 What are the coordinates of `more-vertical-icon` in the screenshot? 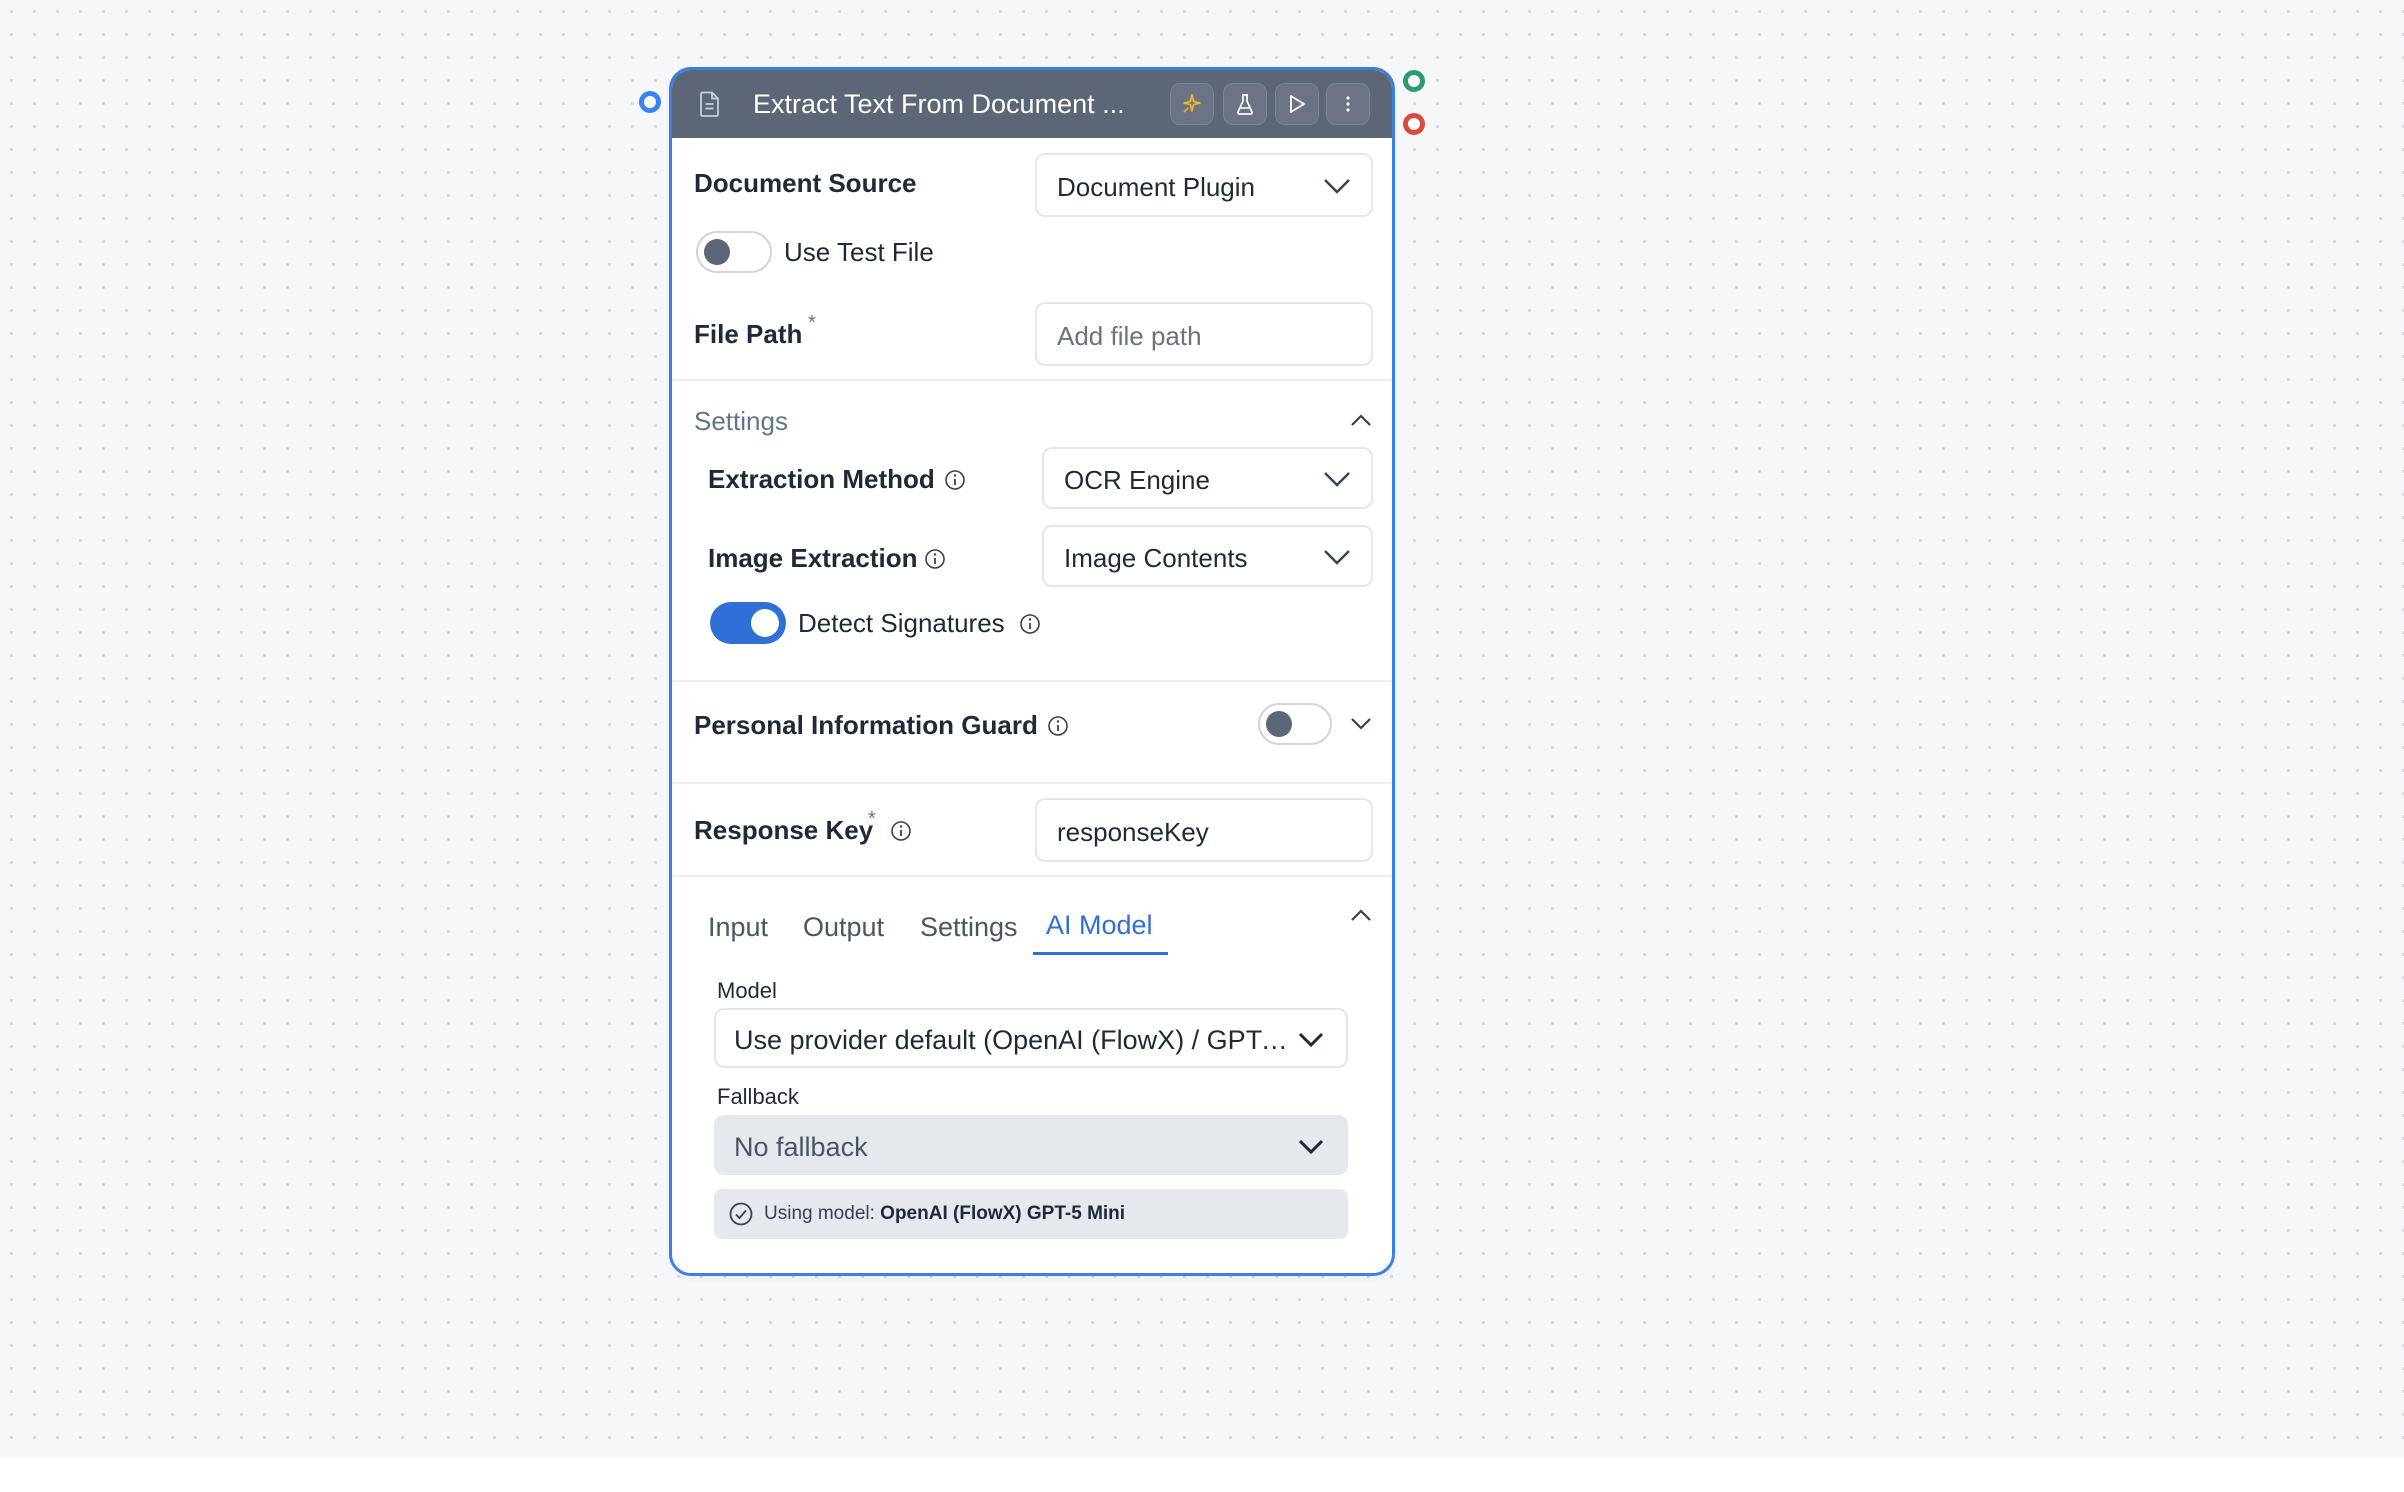 It's located at (1348, 104).